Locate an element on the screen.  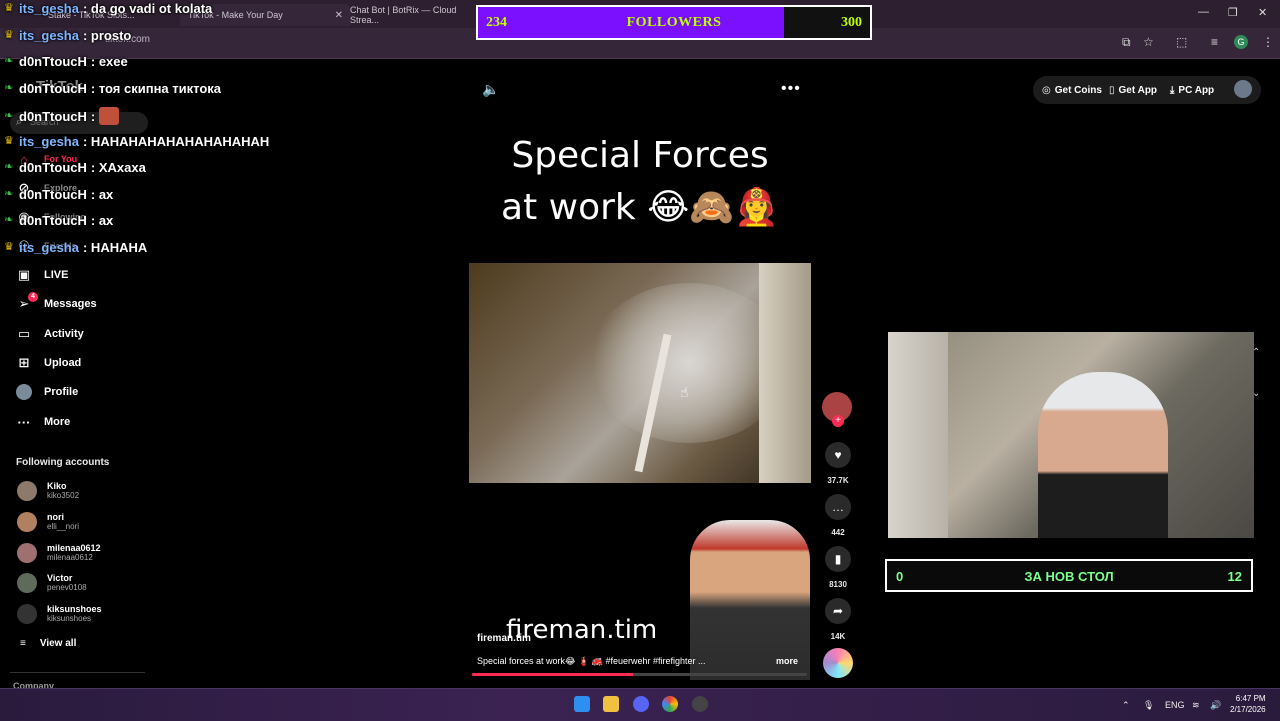
sidebar-item-label: Profile is located at coordinates (61, 392).